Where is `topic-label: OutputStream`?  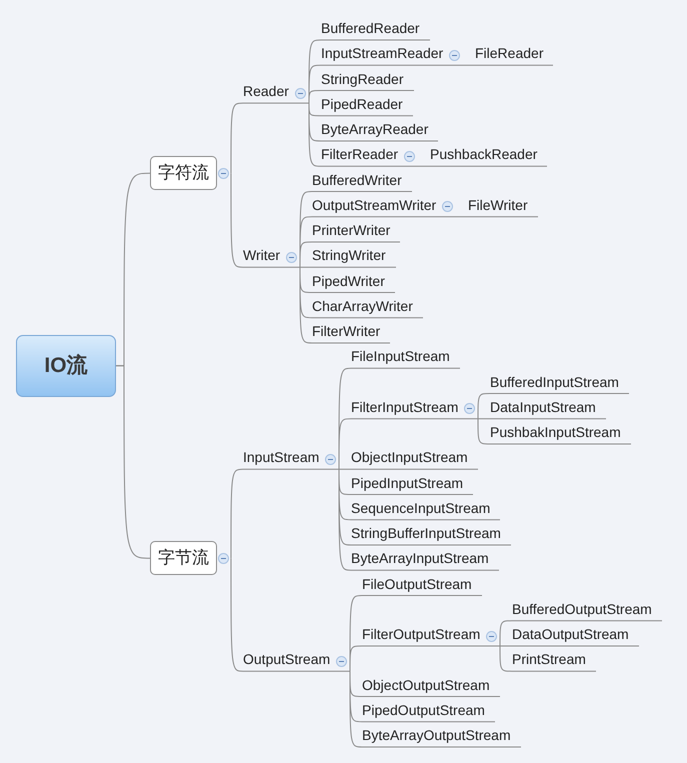 topic-label: OutputStream is located at coordinates (286, 660).